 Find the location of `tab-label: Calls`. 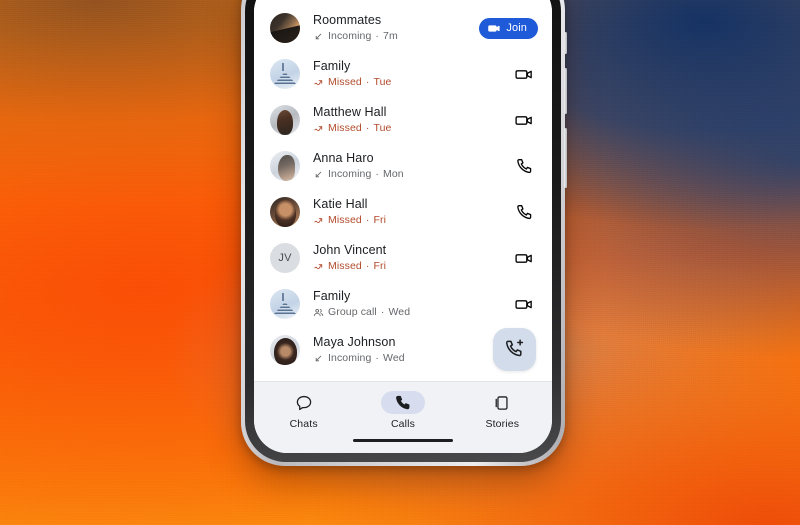

tab-label: Calls is located at coordinates (403, 424).